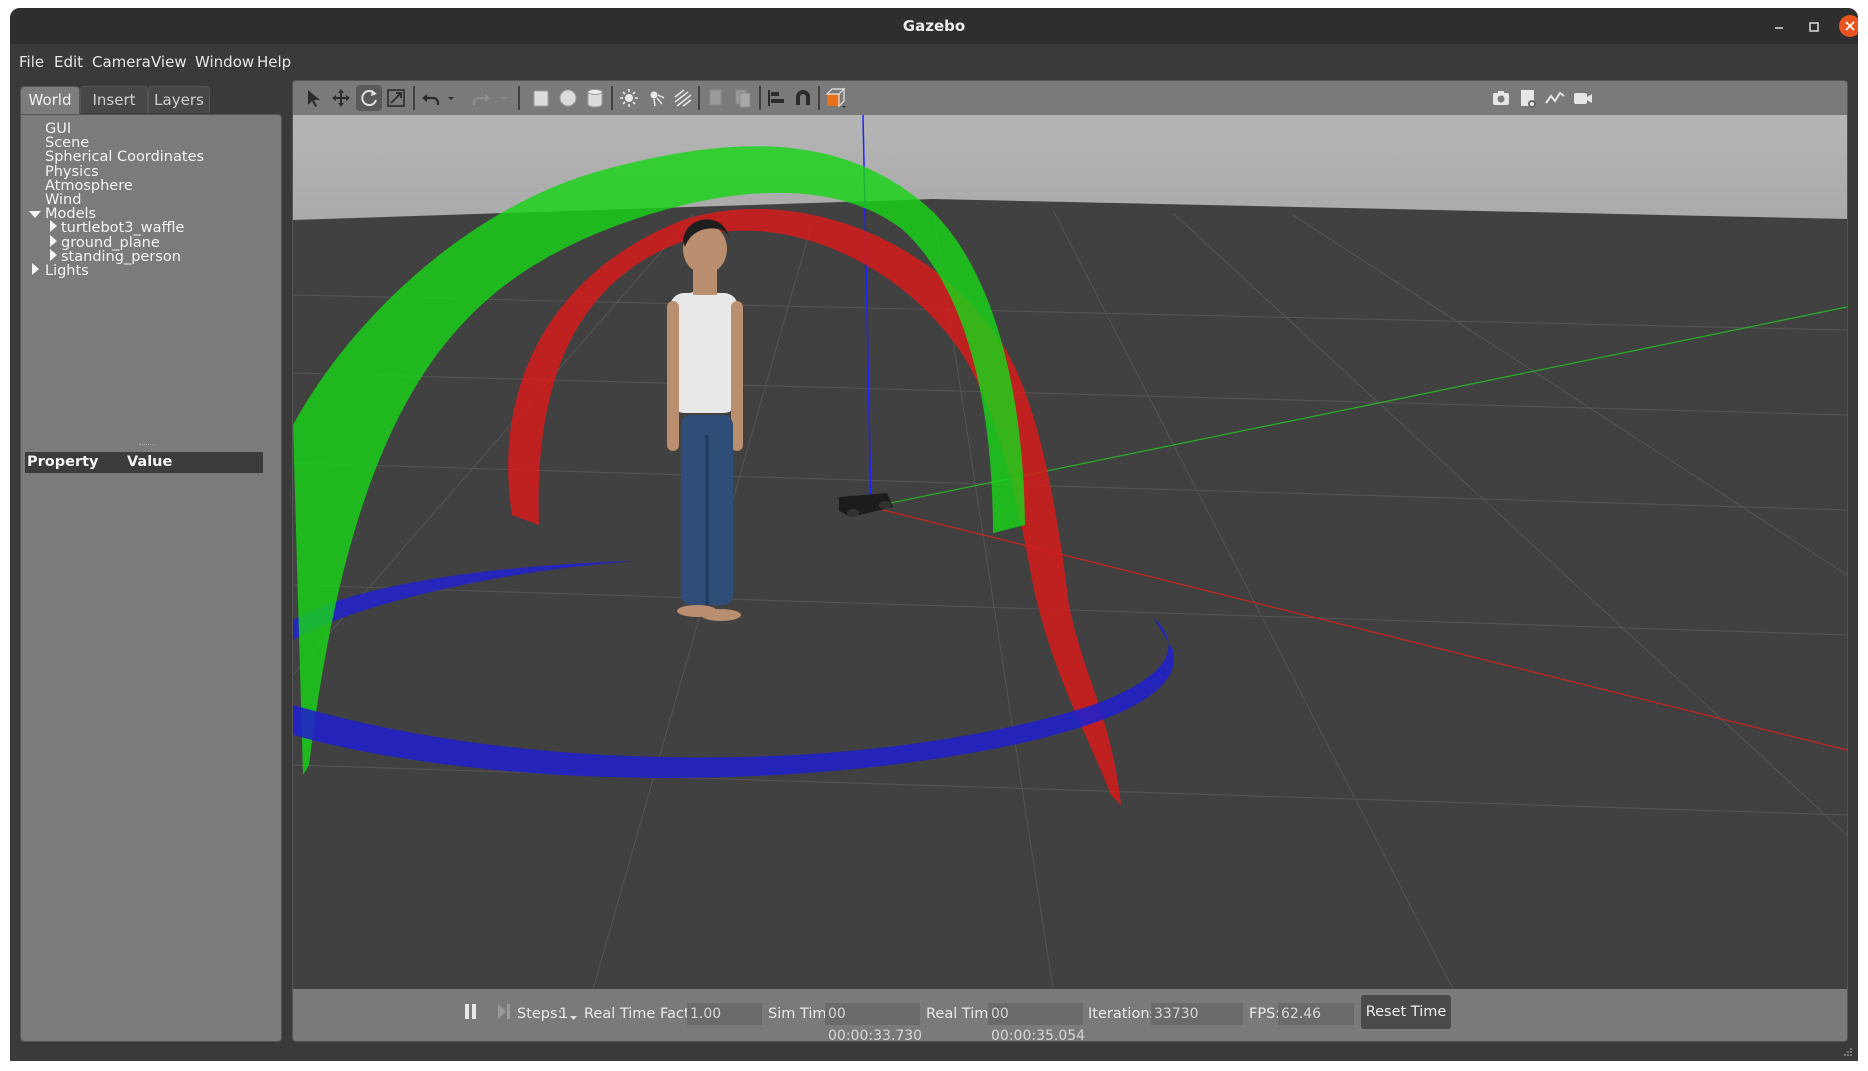 This screenshot has height=1071, width=1868. I want to click on menu-camera: Camera, so click(121, 62).